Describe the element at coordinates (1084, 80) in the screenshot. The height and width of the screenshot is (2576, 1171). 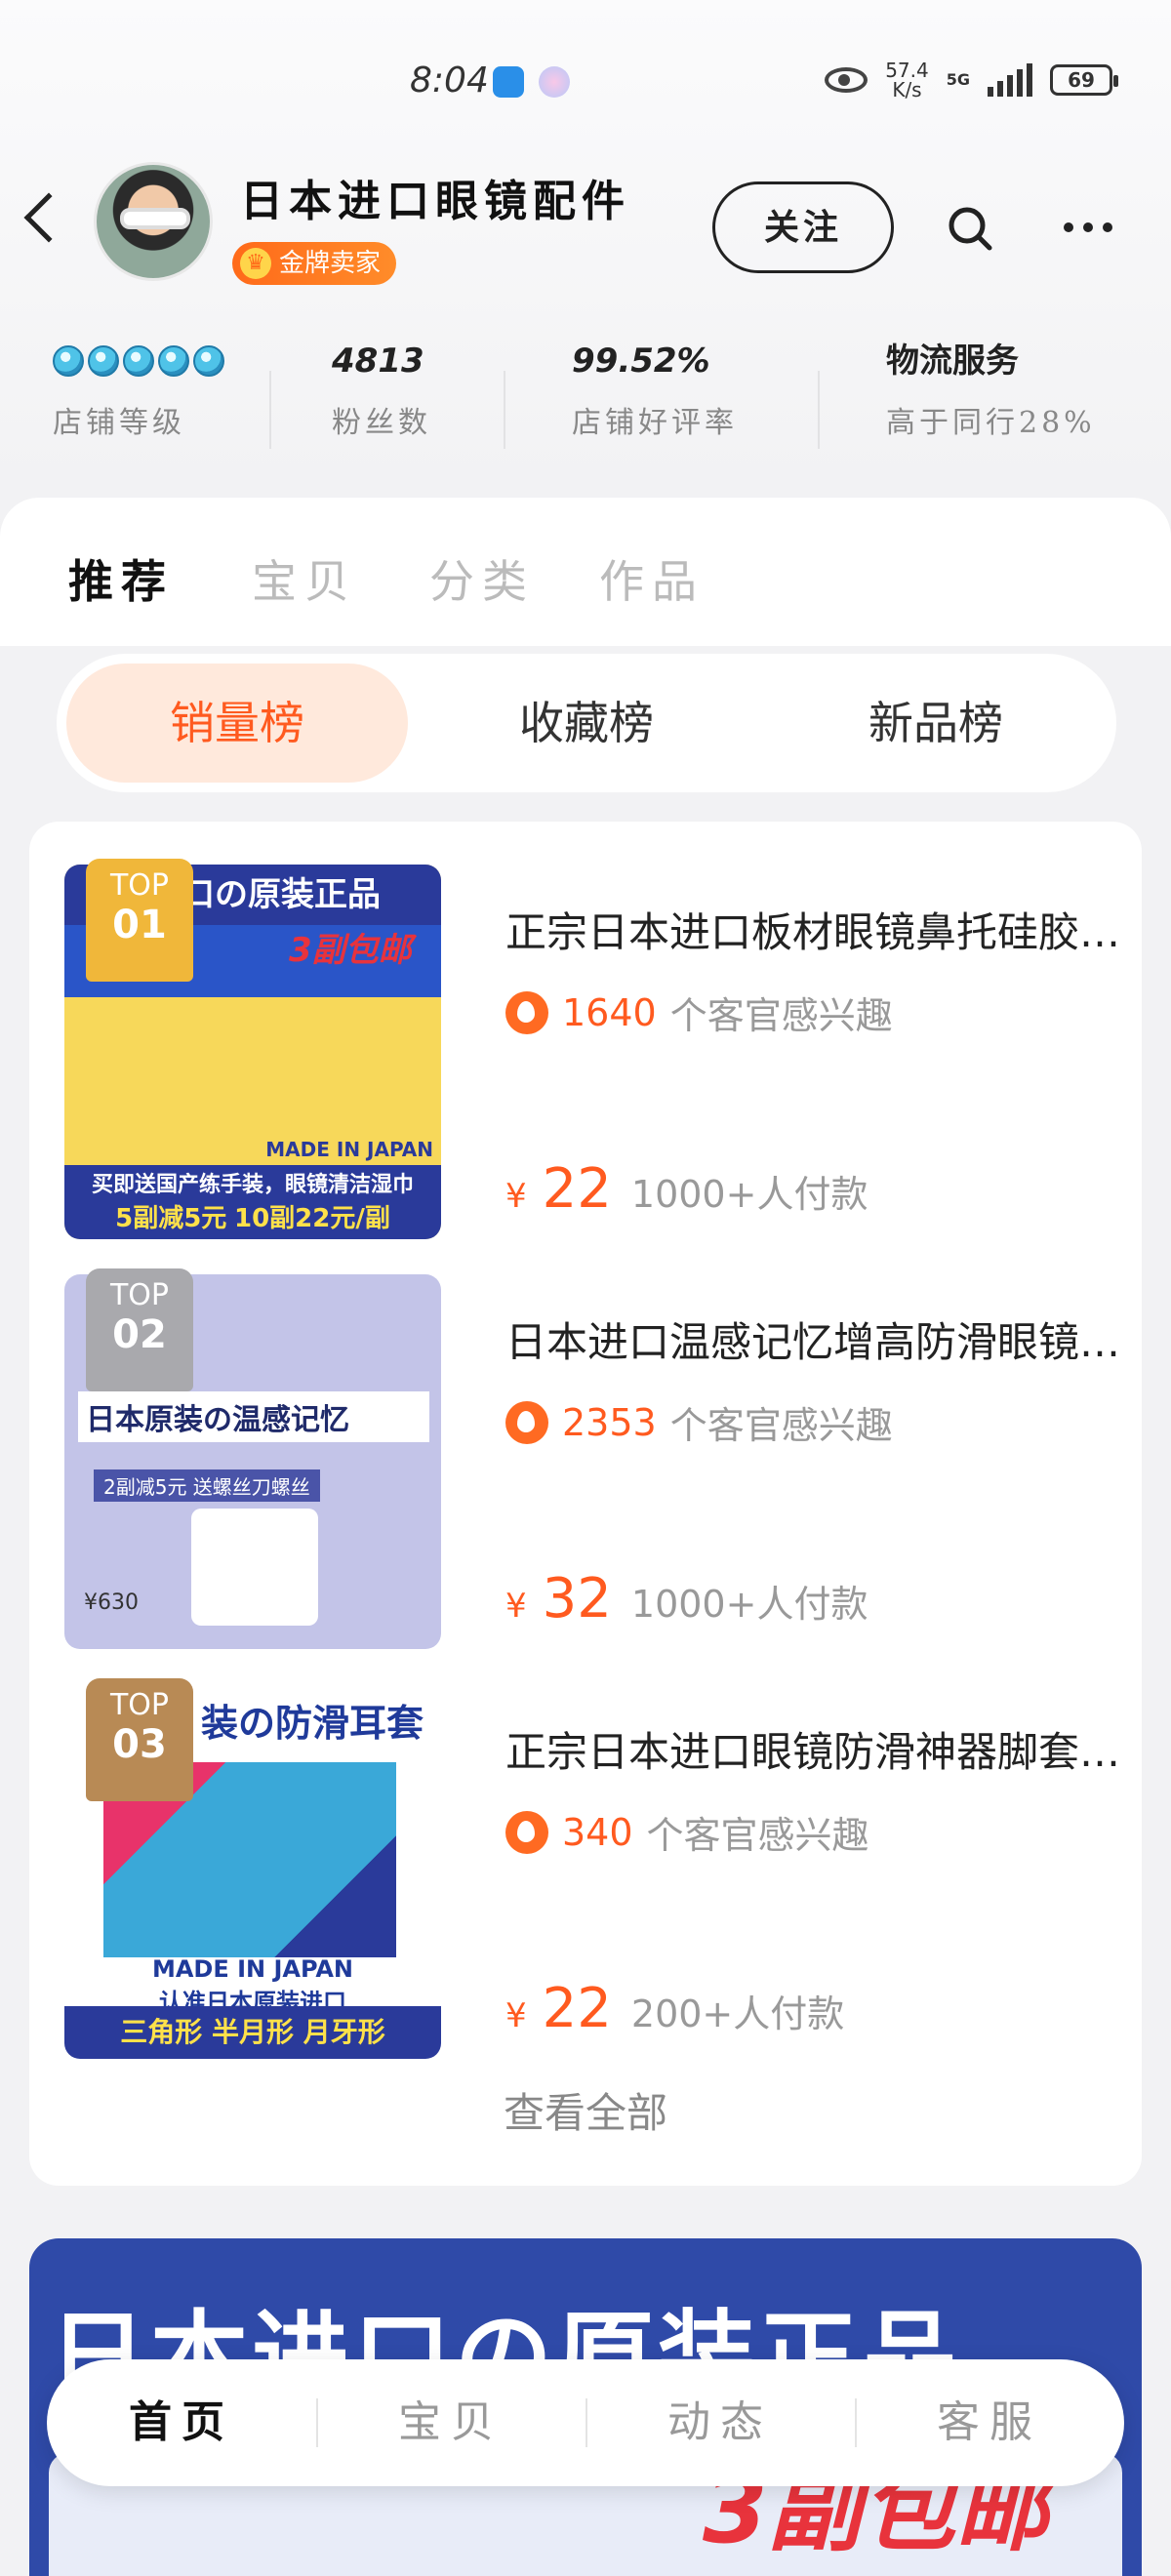
I see `battery-icon: 69` at that location.